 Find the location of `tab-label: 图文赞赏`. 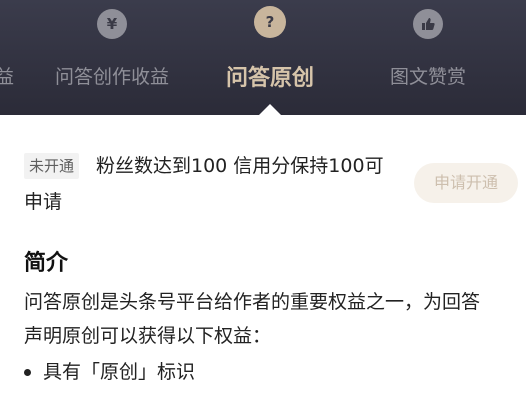

tab-label: 图文赞赏 is located at coordinates (427, 77).